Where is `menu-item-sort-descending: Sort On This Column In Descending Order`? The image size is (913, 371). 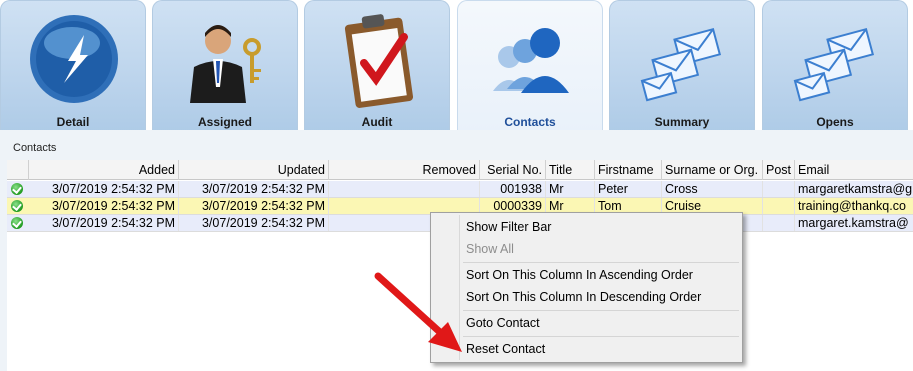 menu-item-sort-descending: Sort On This Column In Descending Order is located at coordinates (583, 297).